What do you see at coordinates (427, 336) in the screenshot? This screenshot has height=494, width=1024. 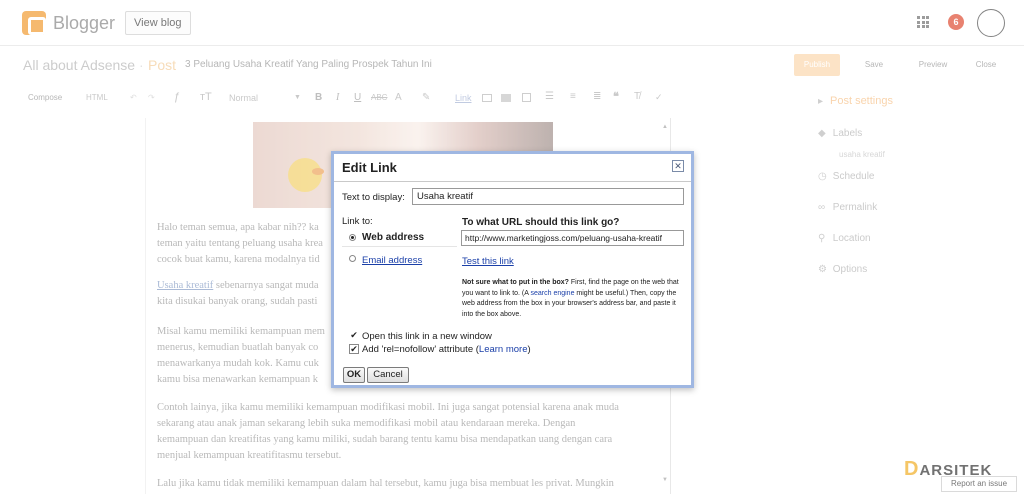 I see `open-new-window-label: Open this link in a new window` at bounding box center [427, 336].